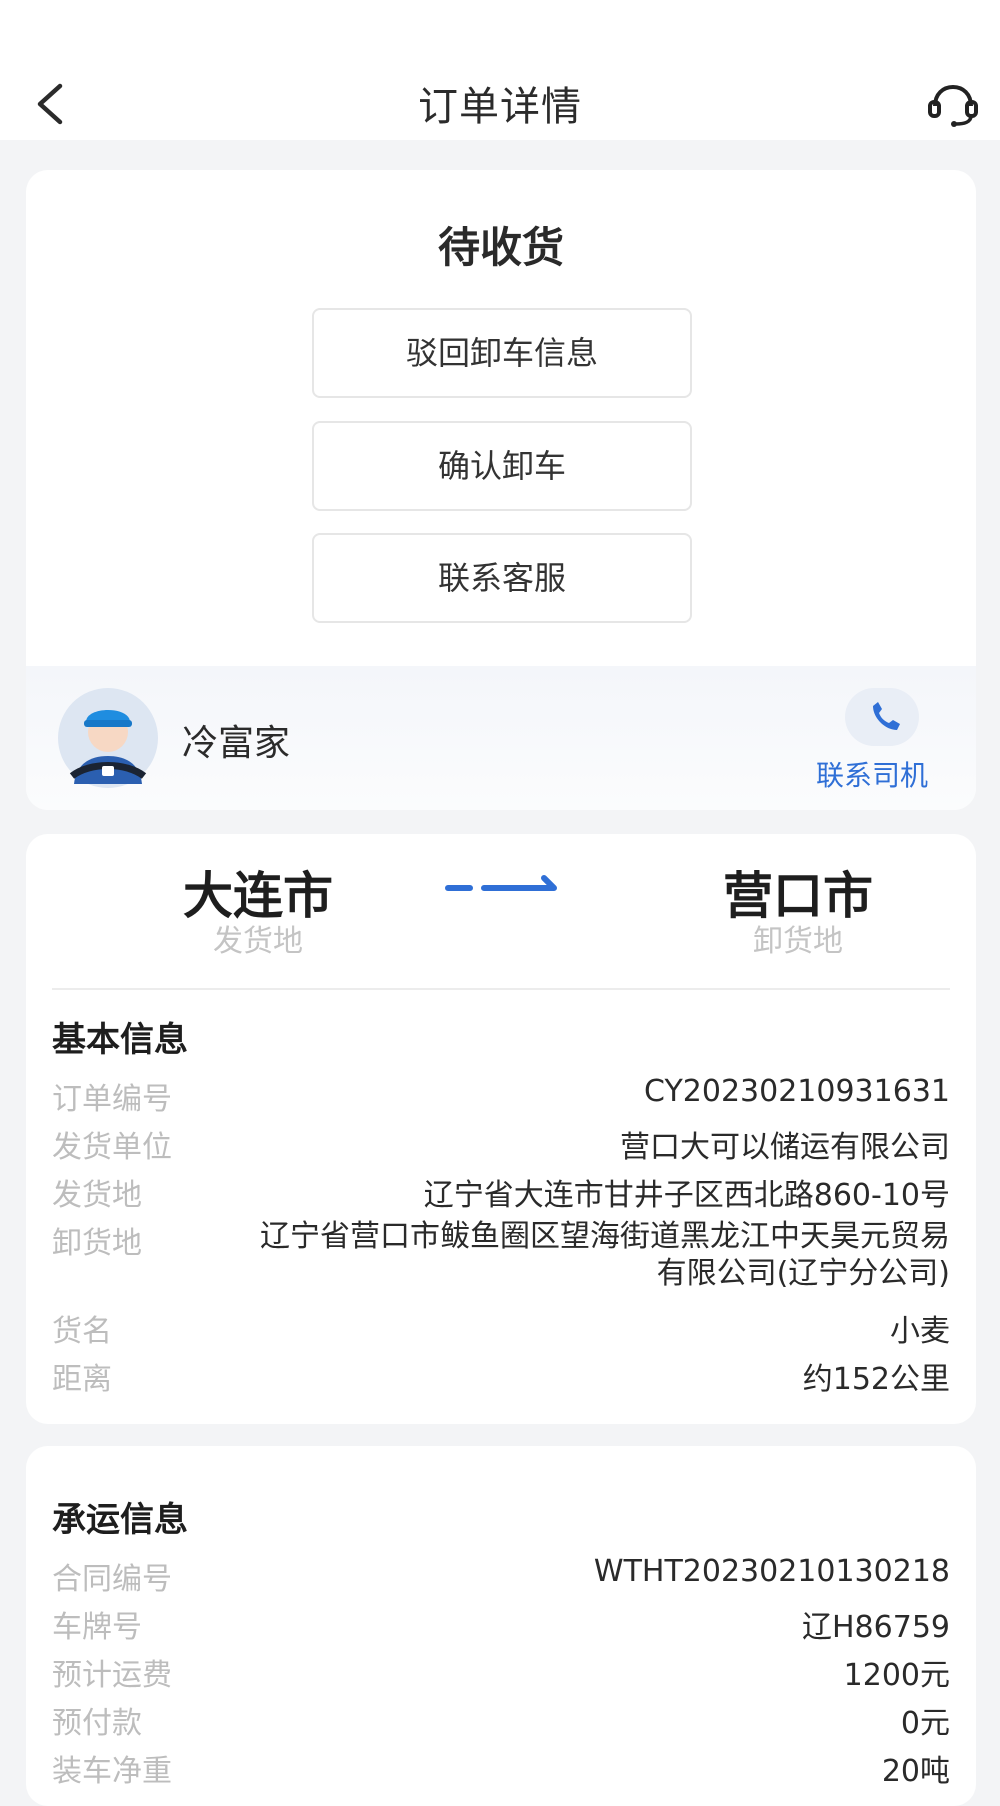  I want to click on info-label: 预计运费, so click(112, 1675).